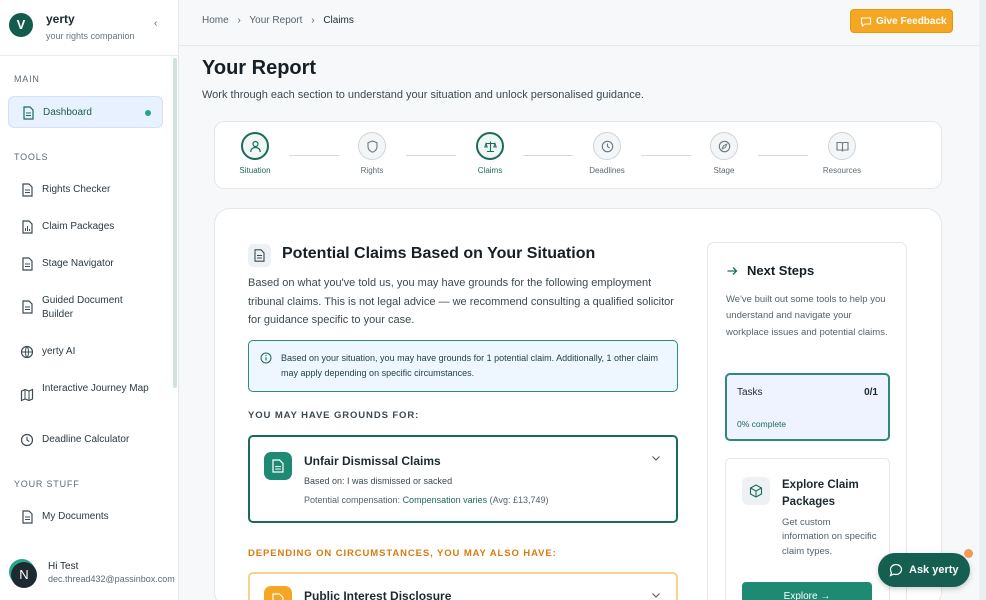  I want to click on shield-icon, so click(372, 146).